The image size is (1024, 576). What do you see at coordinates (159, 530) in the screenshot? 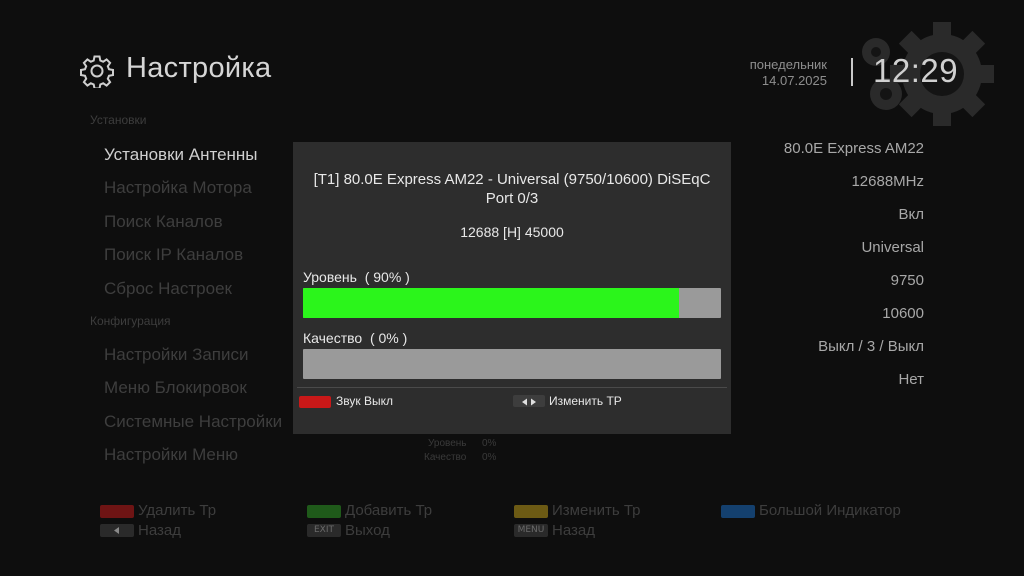
I see `footer-back-left: Назад` at bounding box center [159, 530].